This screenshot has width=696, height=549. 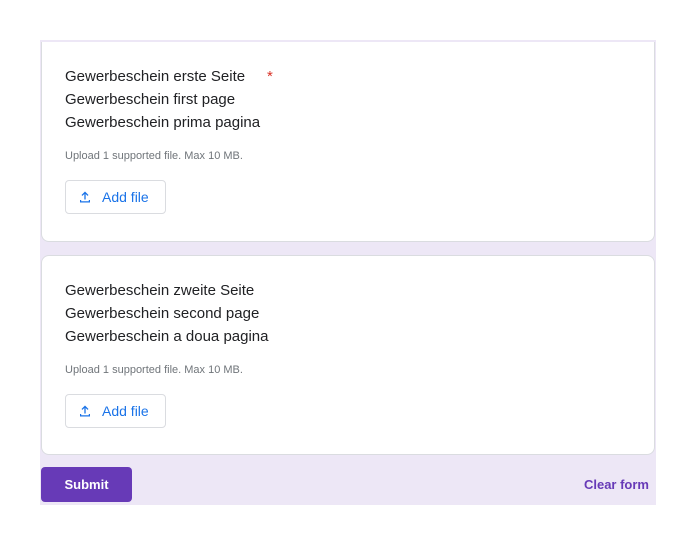 I want to click on required-asterisk: *, so click(x=270, y=76).